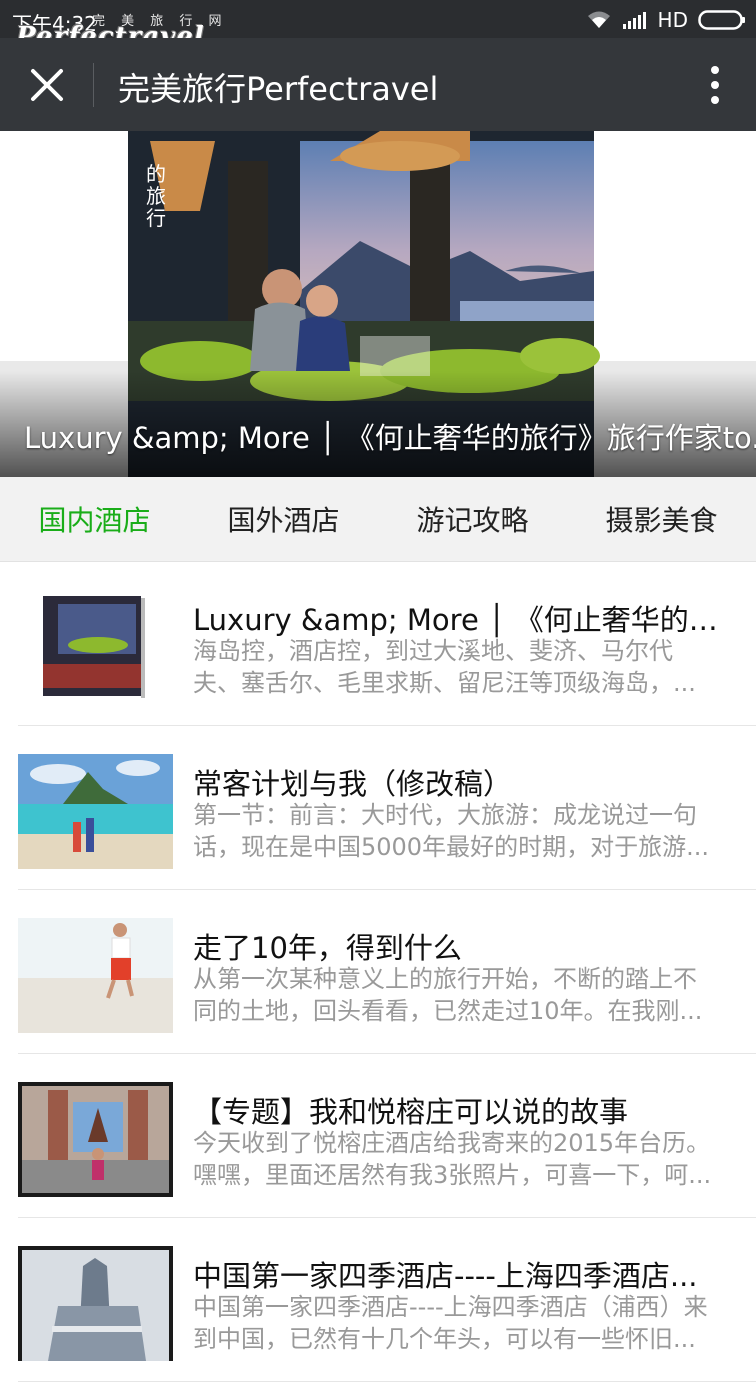 The height and width of the screenshot is (1382, 756). What do you see at coordinates (283, 519) in the screenshot?
I see `tab-overseas-hotels: 国外酒店` at bounding box center [283, 519].